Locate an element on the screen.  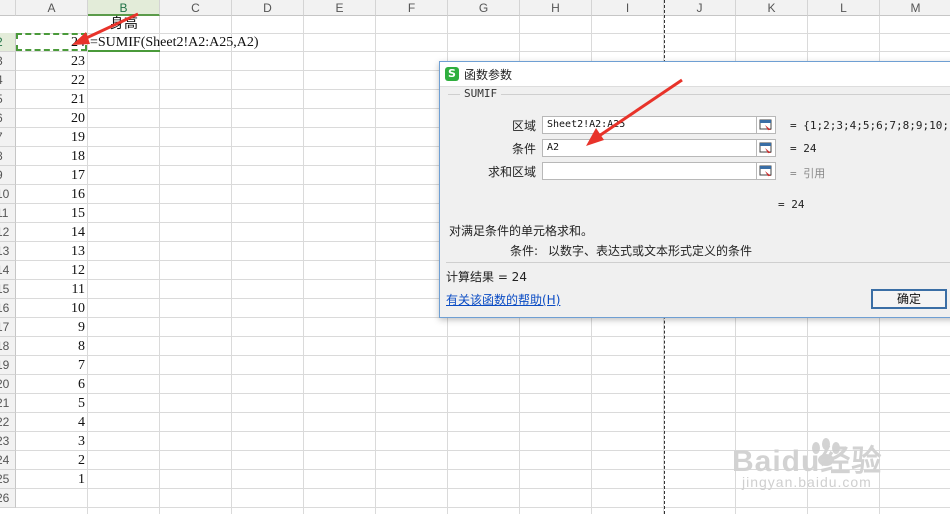
ok-button: 确定 is located at coordinates (909, 299).